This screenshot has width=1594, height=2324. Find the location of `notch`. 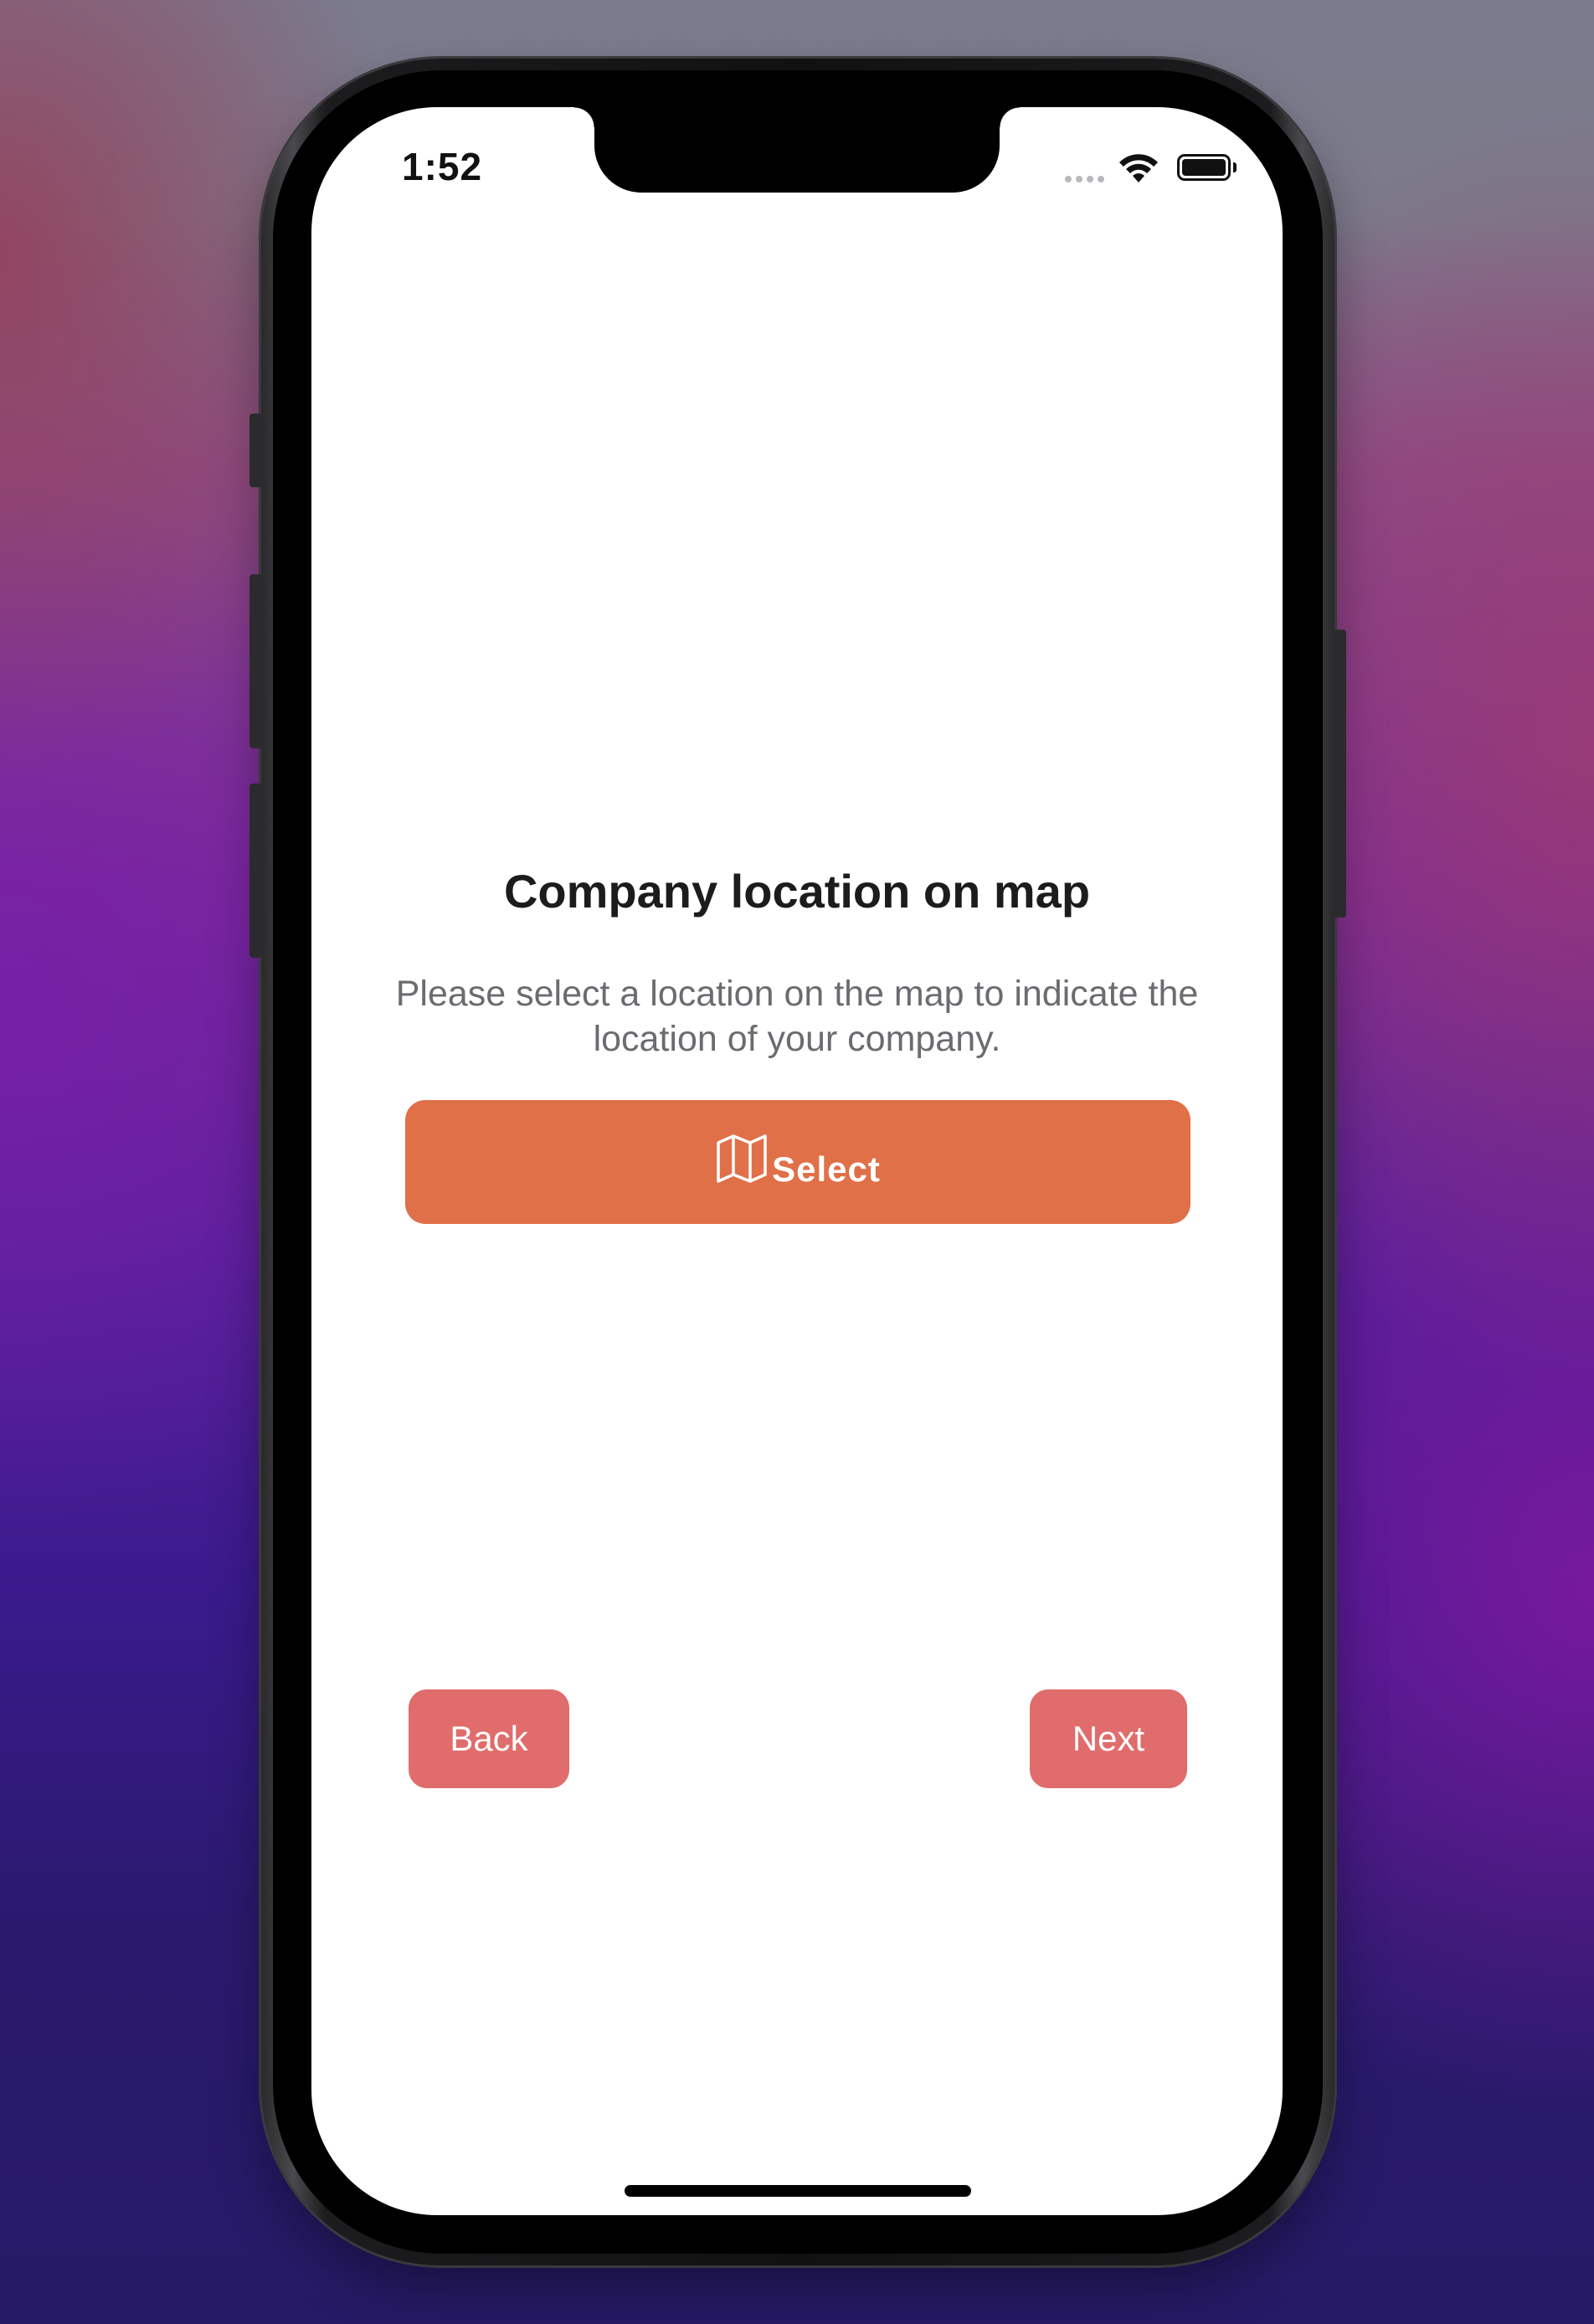

notch is located at coordinates (797, 150).